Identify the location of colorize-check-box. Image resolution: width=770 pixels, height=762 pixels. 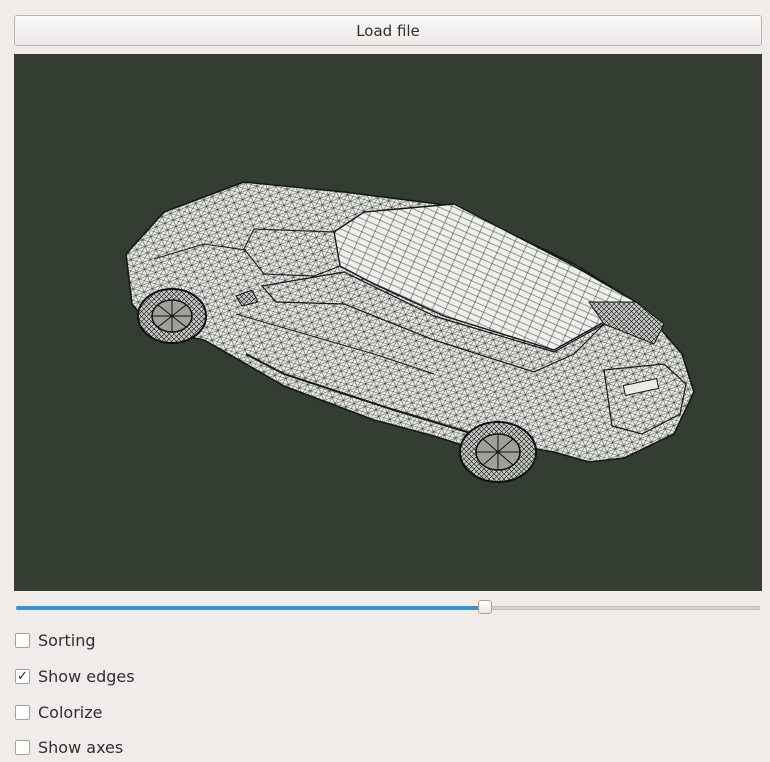
(22, 712).